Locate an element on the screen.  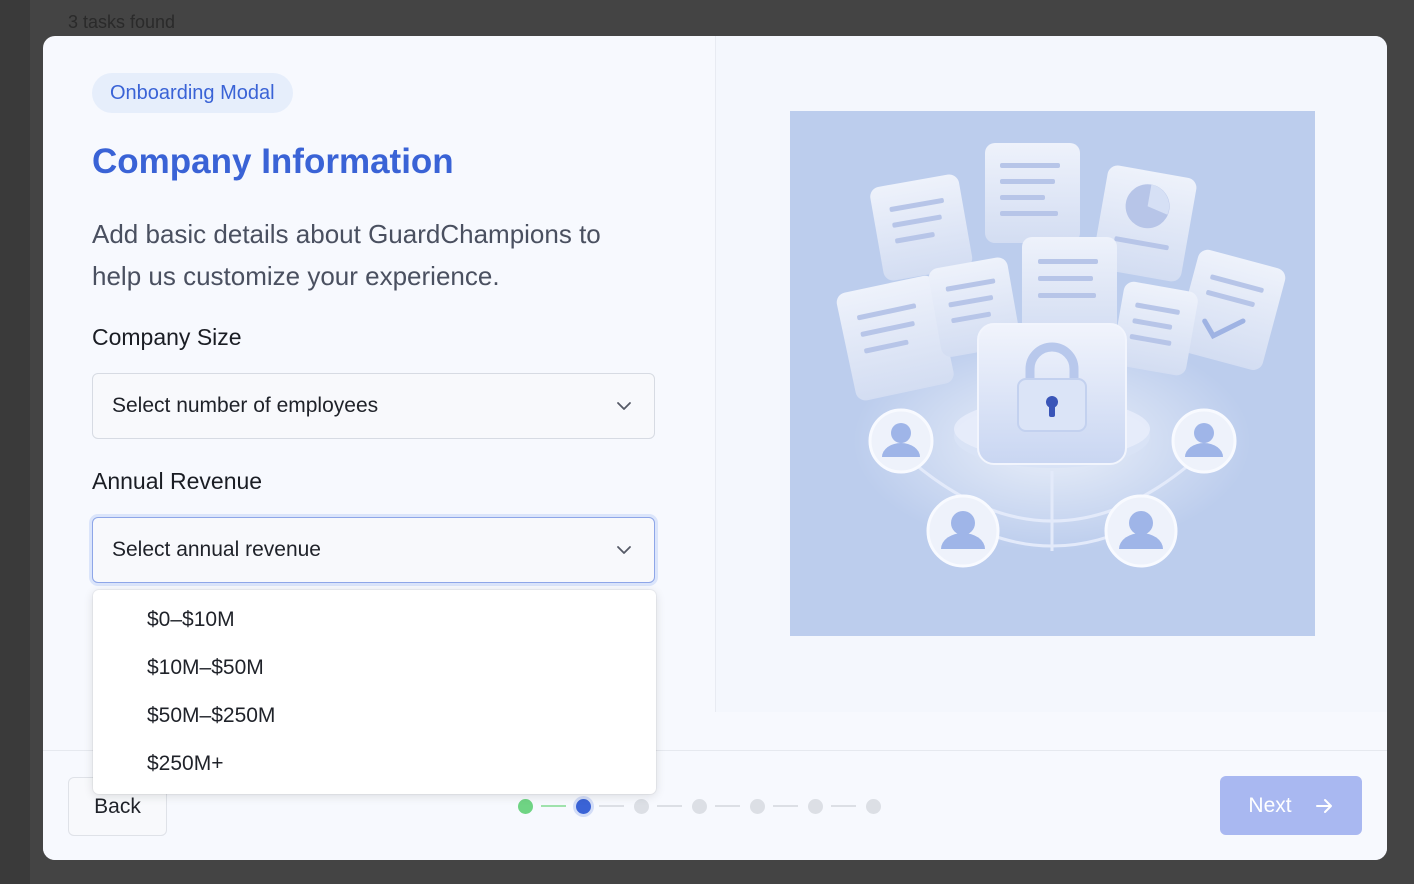
page-title: Company Information is located at coordinates (273, 161).